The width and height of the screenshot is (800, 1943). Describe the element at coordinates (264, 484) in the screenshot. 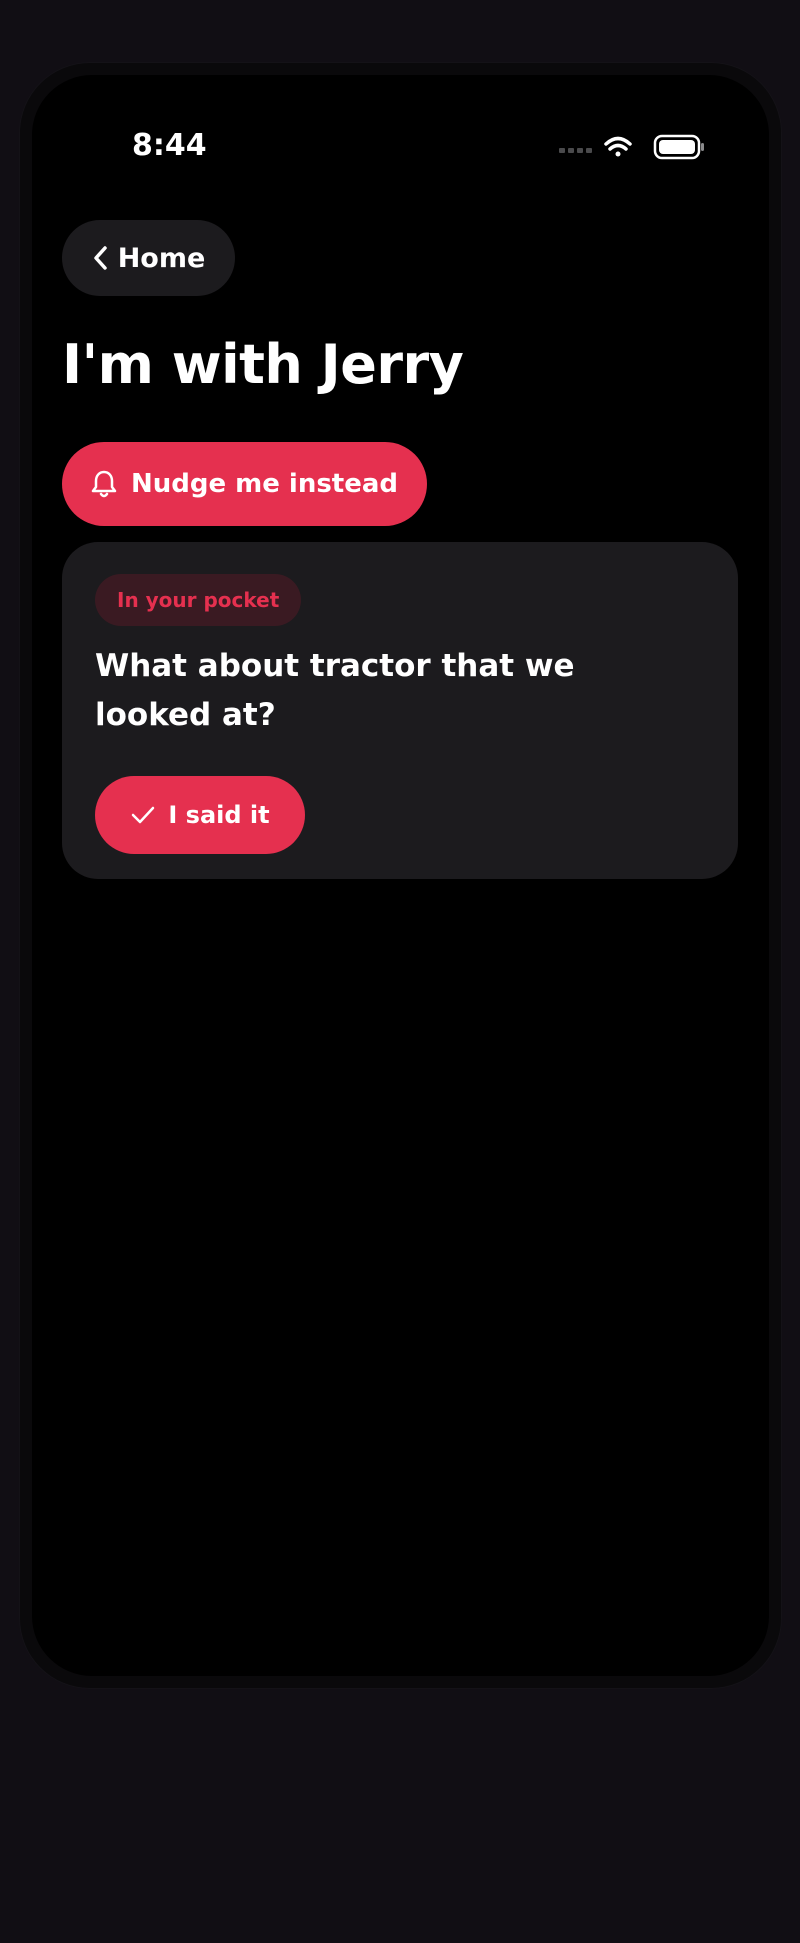

I see `nudge-me-label: Nudge me instead` at that location.